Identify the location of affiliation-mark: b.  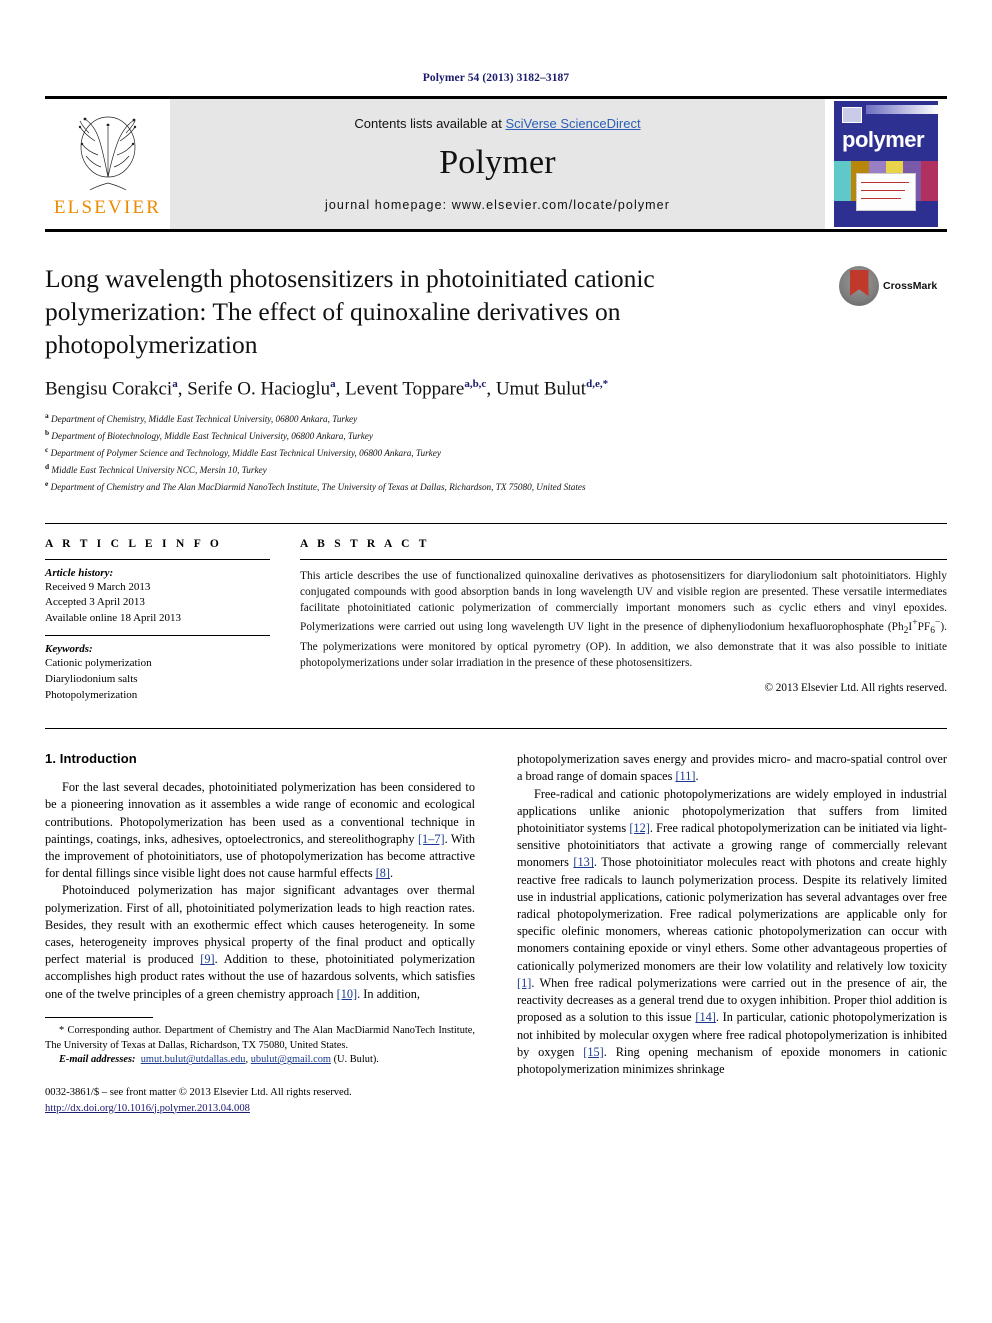
(47, 432).